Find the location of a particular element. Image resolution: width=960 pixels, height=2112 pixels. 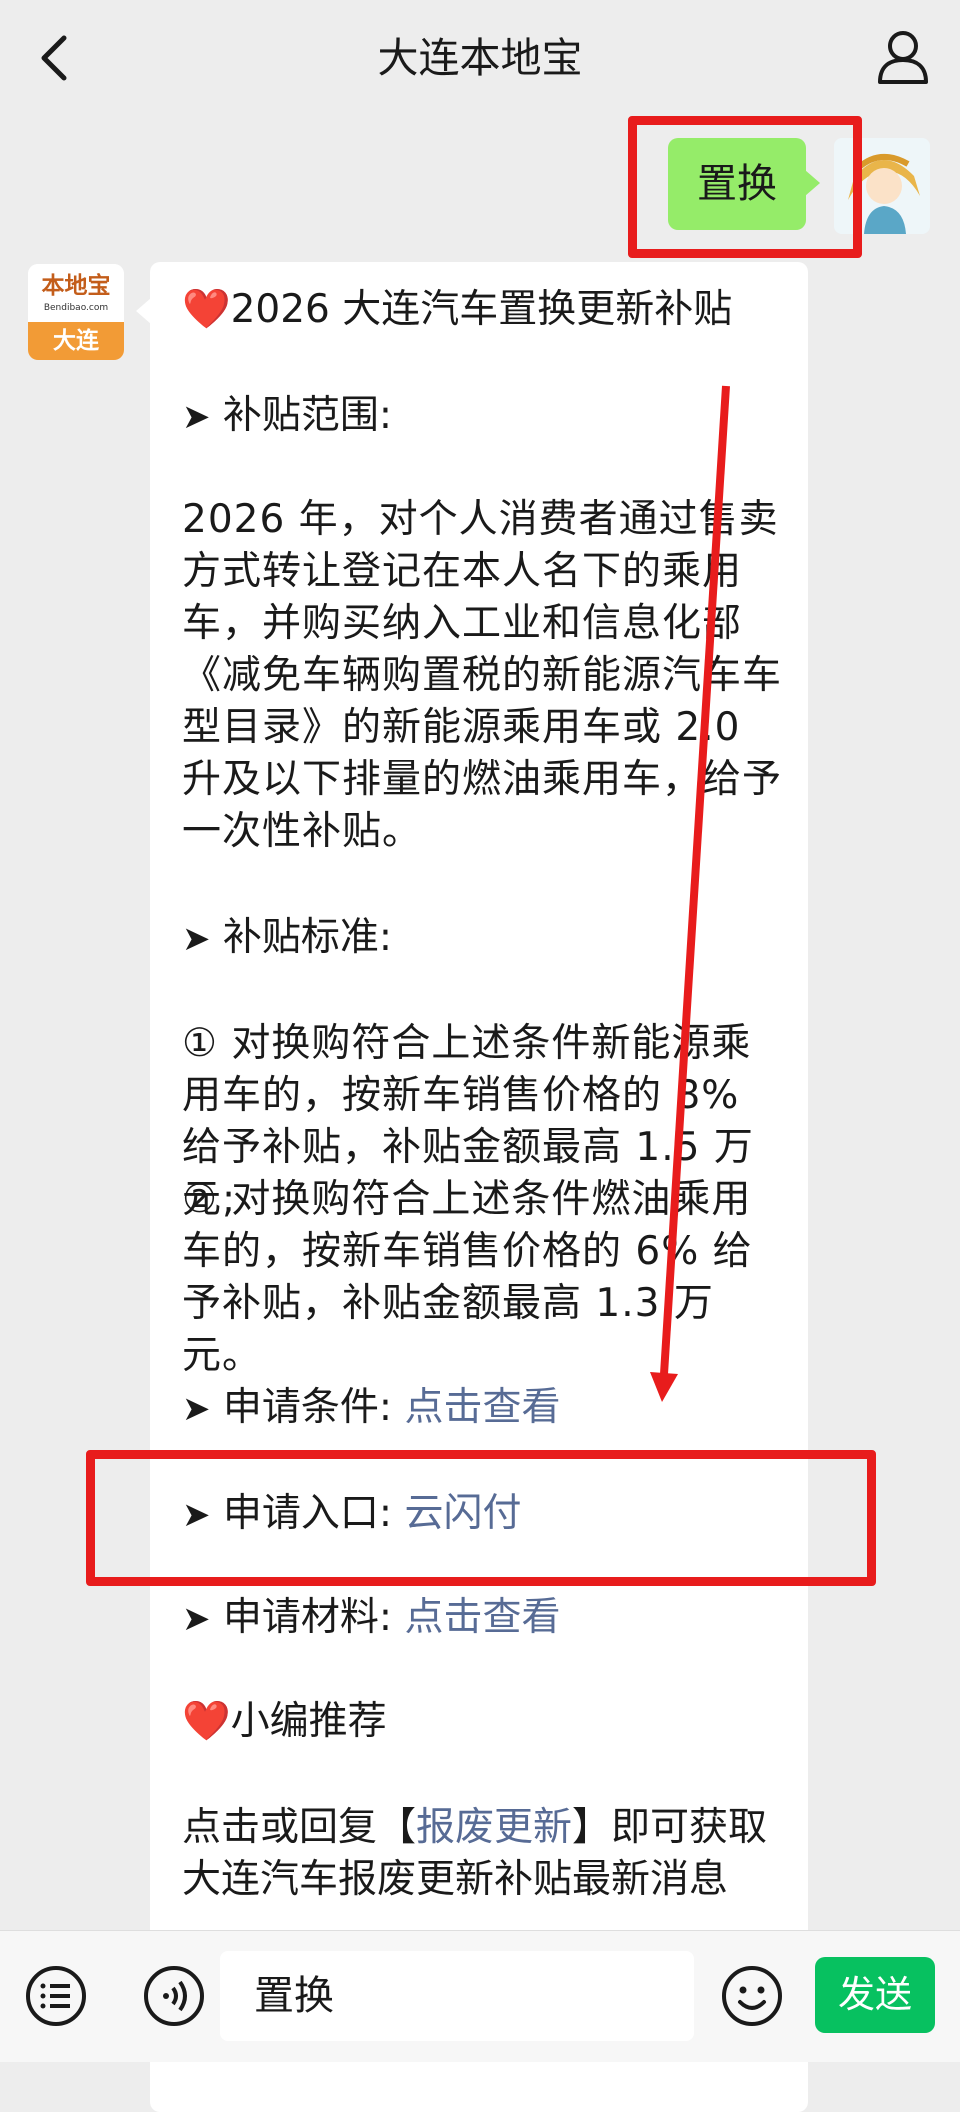

scrap-update-link: 报废更新 is located at coordinates (494, 1827).